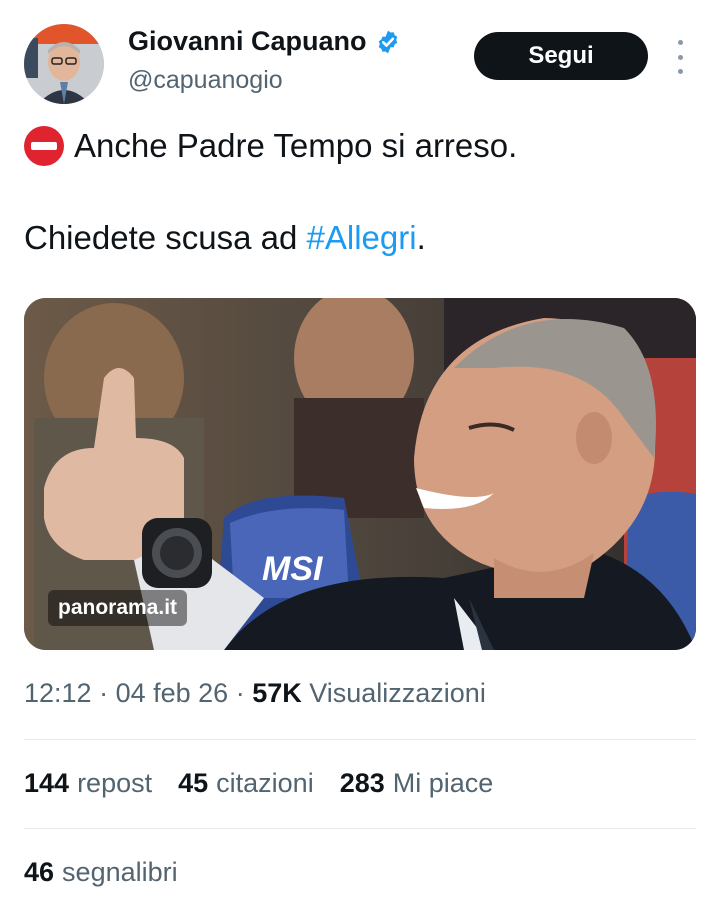 The height and width of the screenshot is (920, 720). I want to click on author-name: Giovanni Capuano, so click(247, 41).